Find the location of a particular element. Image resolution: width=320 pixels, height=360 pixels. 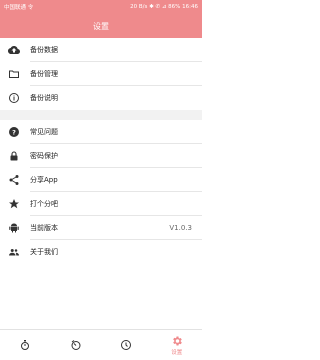

star-icon is located at coordinates (14, 204).